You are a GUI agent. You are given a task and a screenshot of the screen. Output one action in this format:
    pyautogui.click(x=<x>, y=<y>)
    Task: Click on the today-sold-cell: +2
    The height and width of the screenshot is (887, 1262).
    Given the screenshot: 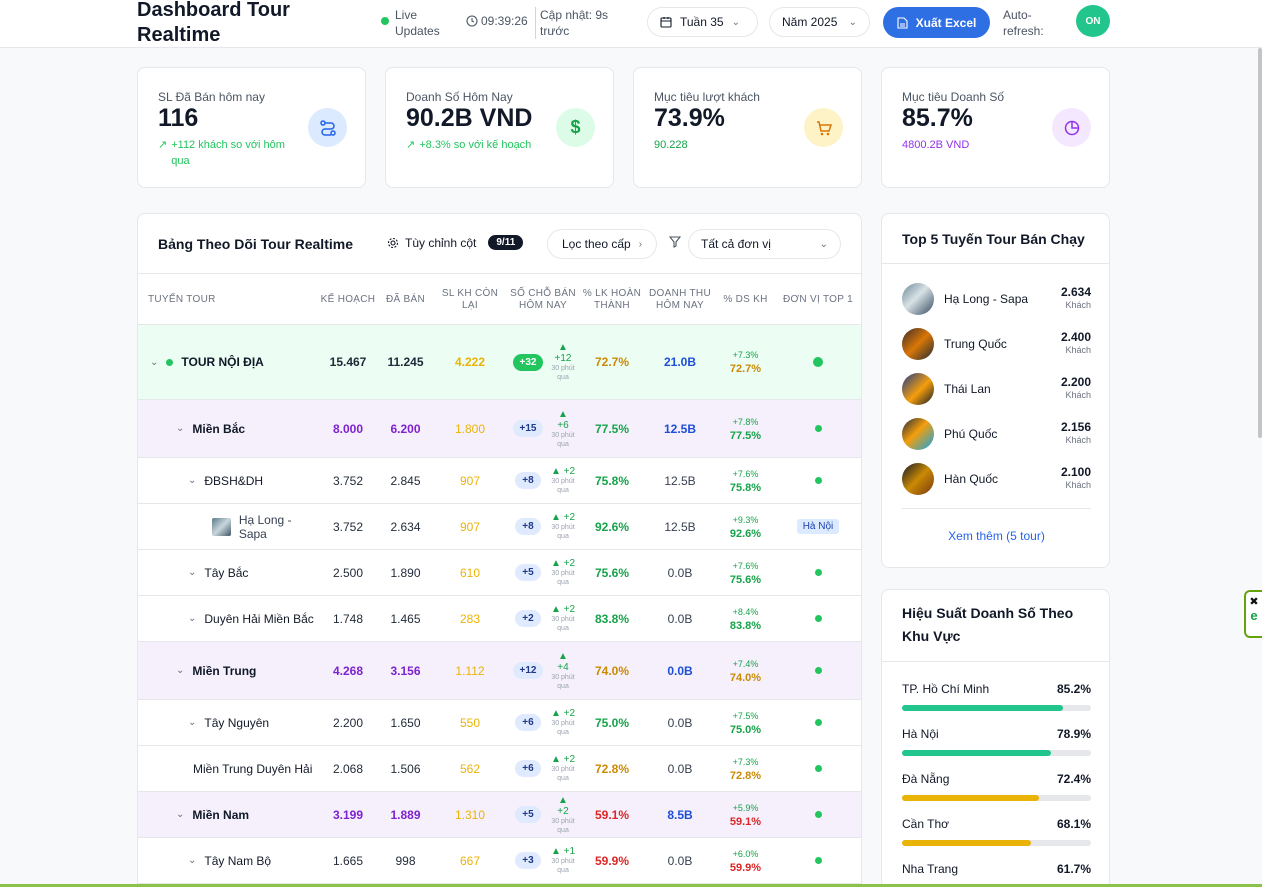 What is the action you would take?
    pyautogui.click(x=528, y=618)
    